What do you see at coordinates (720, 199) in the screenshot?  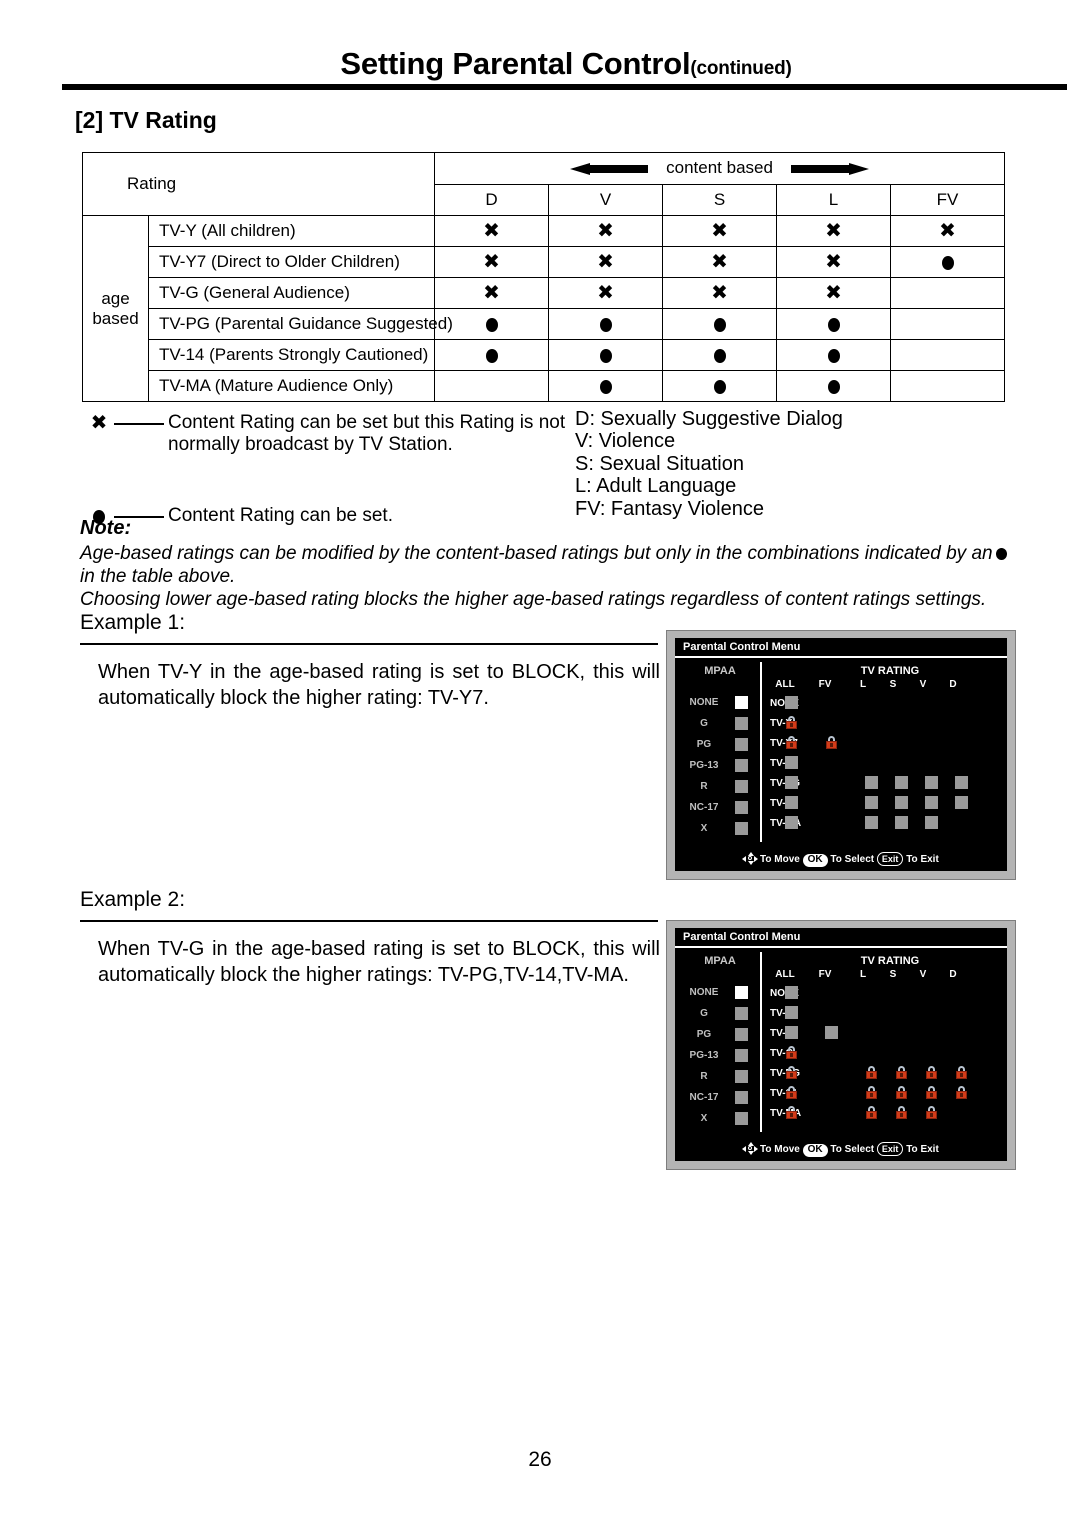 I see `column-header-s: S` at bounding box center [720, 199].